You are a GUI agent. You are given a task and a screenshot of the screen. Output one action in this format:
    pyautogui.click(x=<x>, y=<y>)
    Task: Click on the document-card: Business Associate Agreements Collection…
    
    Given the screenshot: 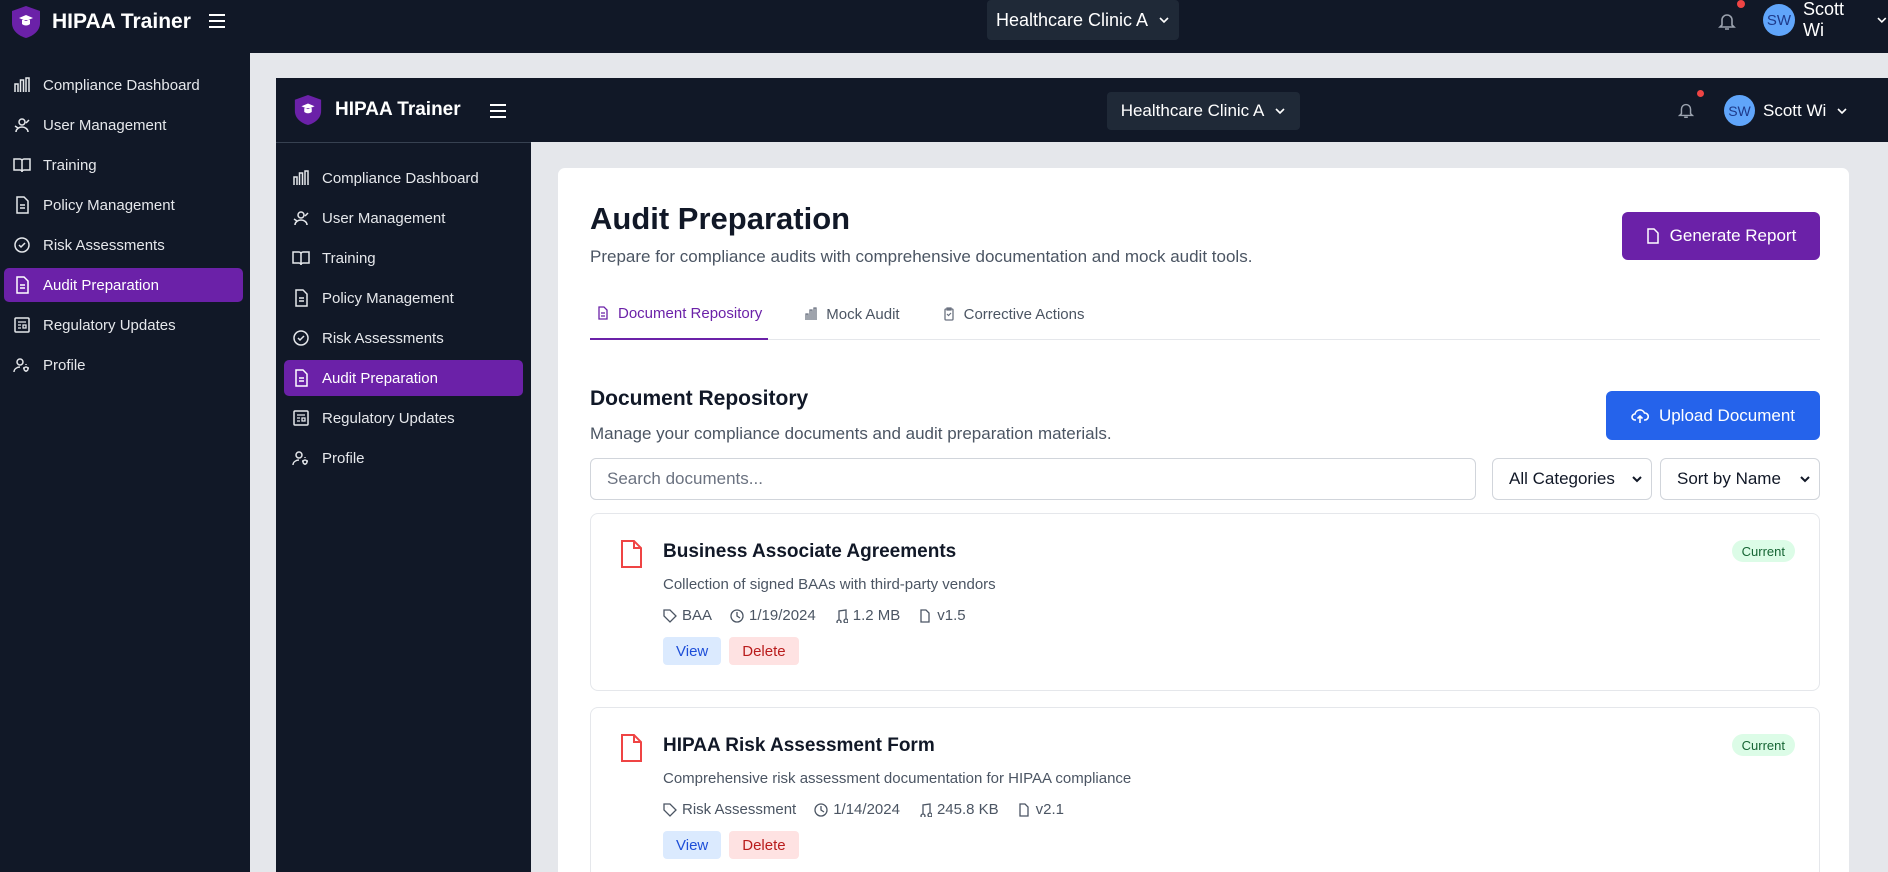 What is the action you would take?
    pyautogui.click(x=1205, y=602)
    